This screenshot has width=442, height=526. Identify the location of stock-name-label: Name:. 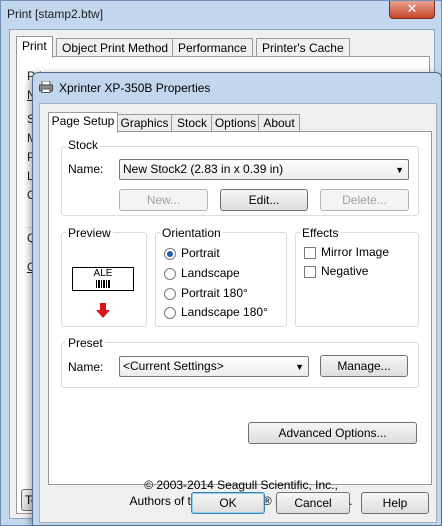
(86, 169).